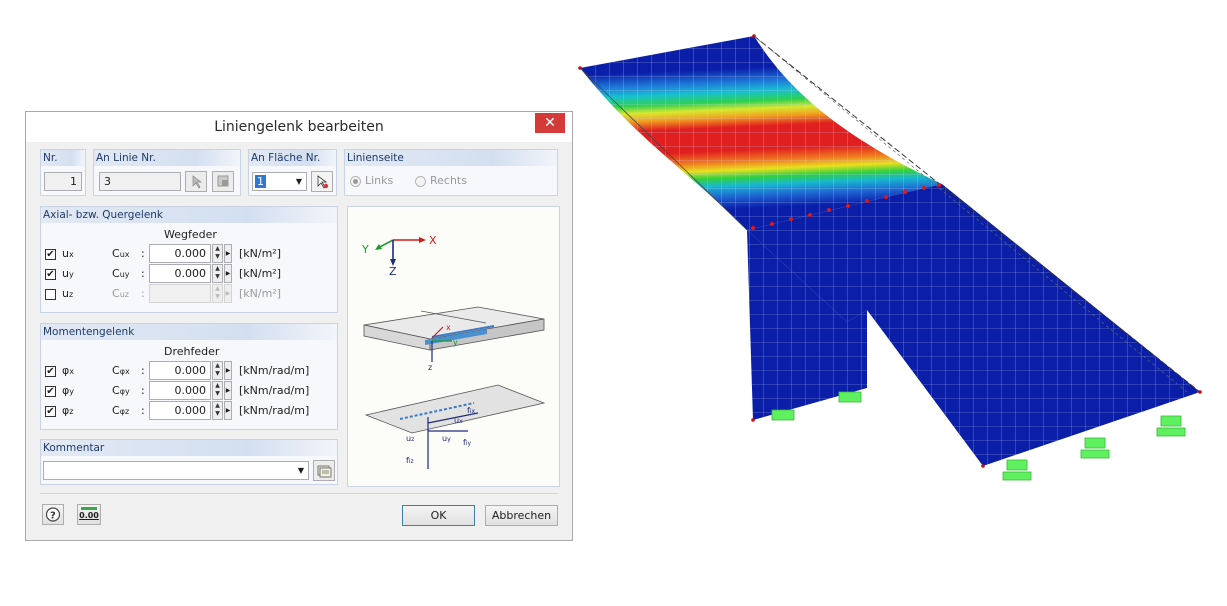  I want to click on cphiy-input: 0.000, so click(180, 390).